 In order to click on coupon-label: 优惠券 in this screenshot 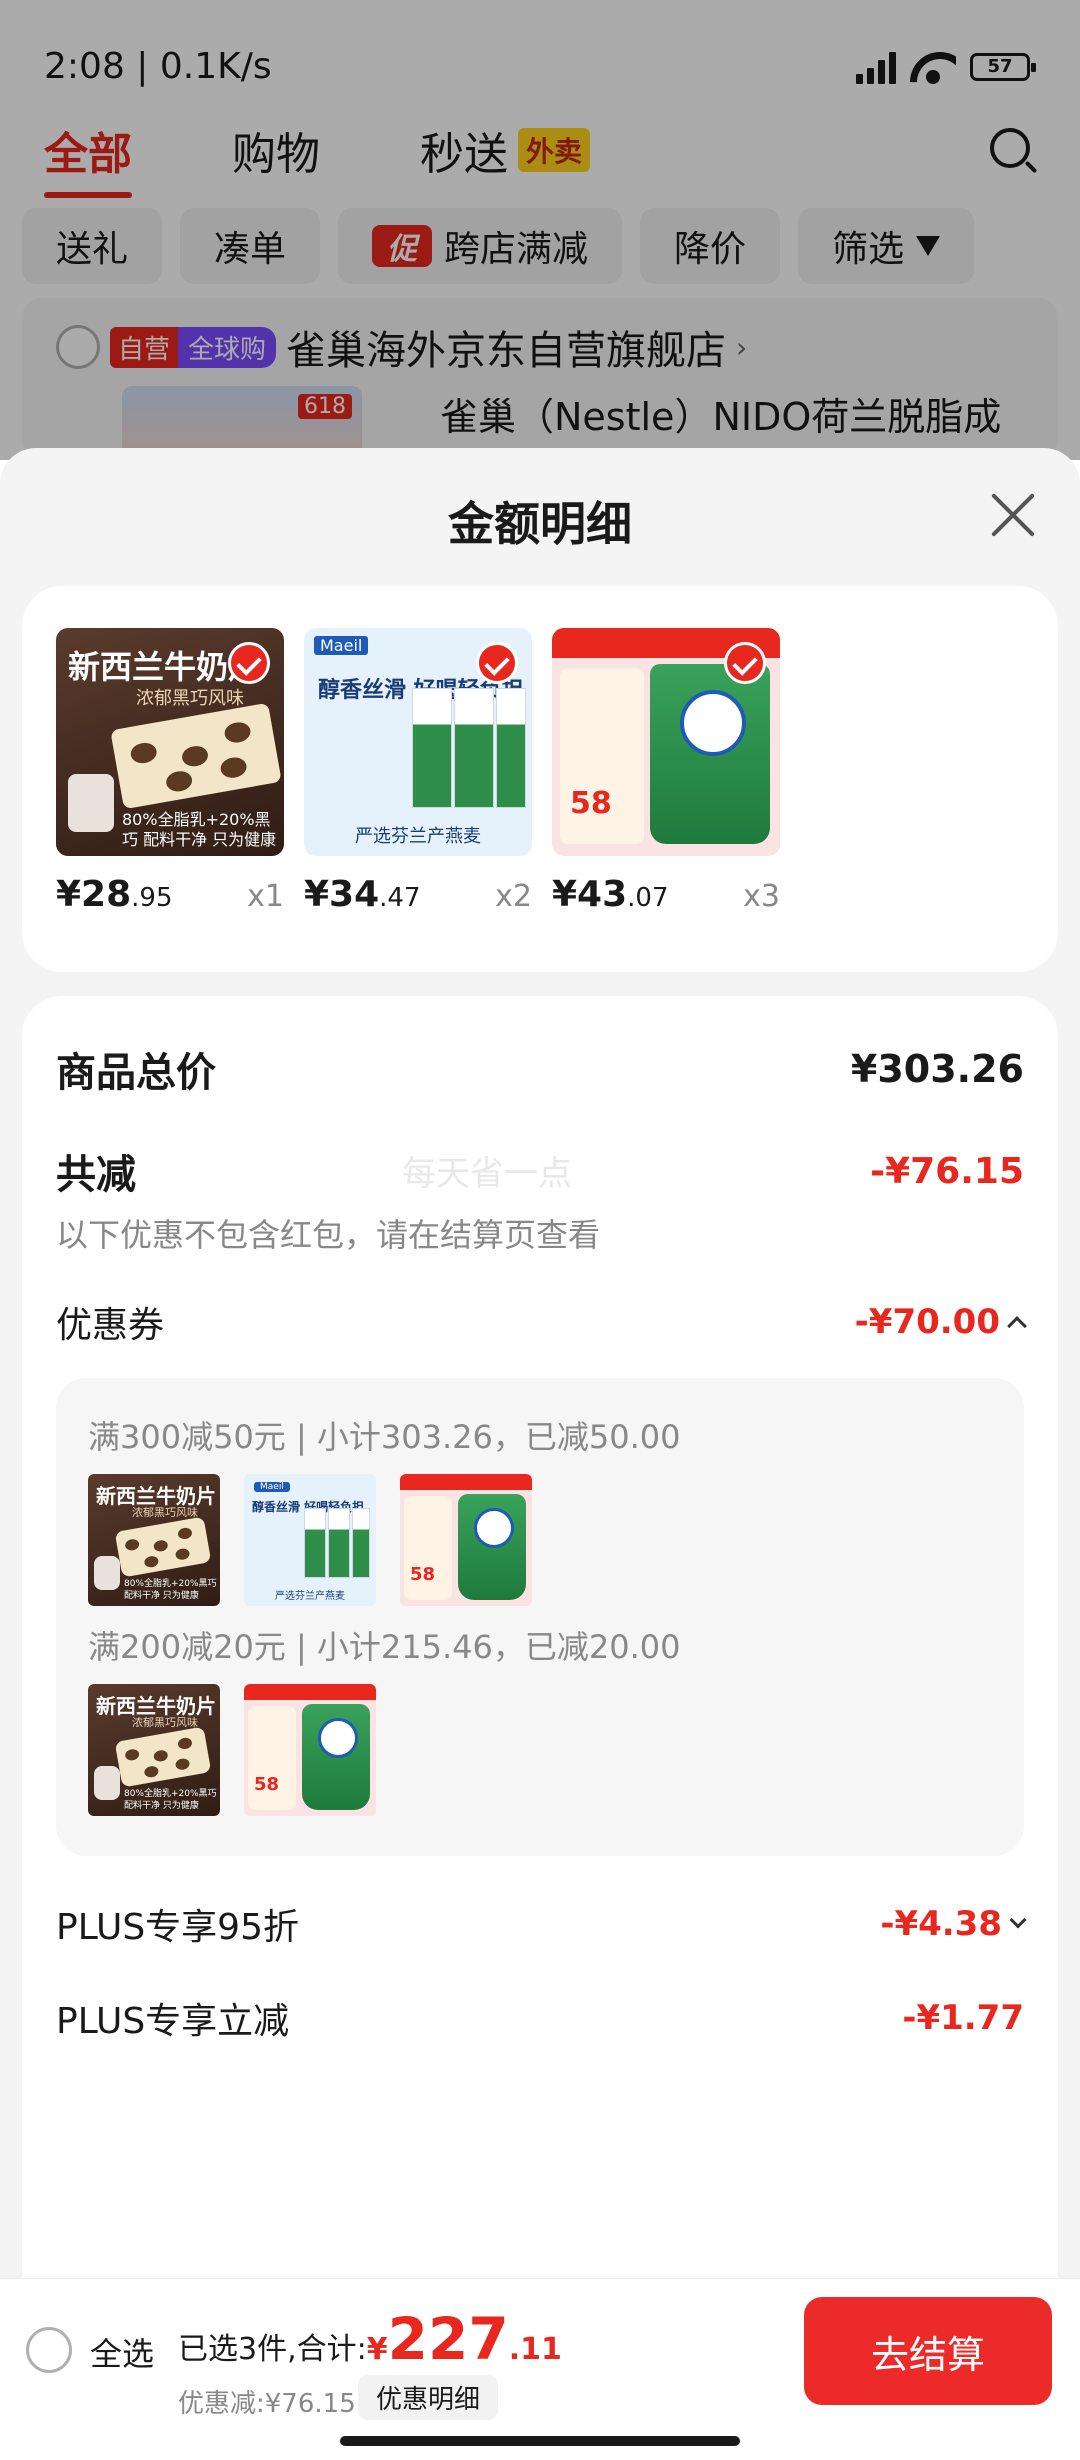, I will do `click(110, 1325)`.